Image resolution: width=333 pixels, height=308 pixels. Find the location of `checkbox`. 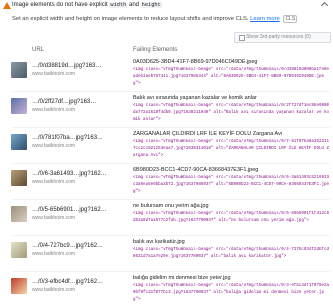

checkbox is located at coordinates (242, 38).